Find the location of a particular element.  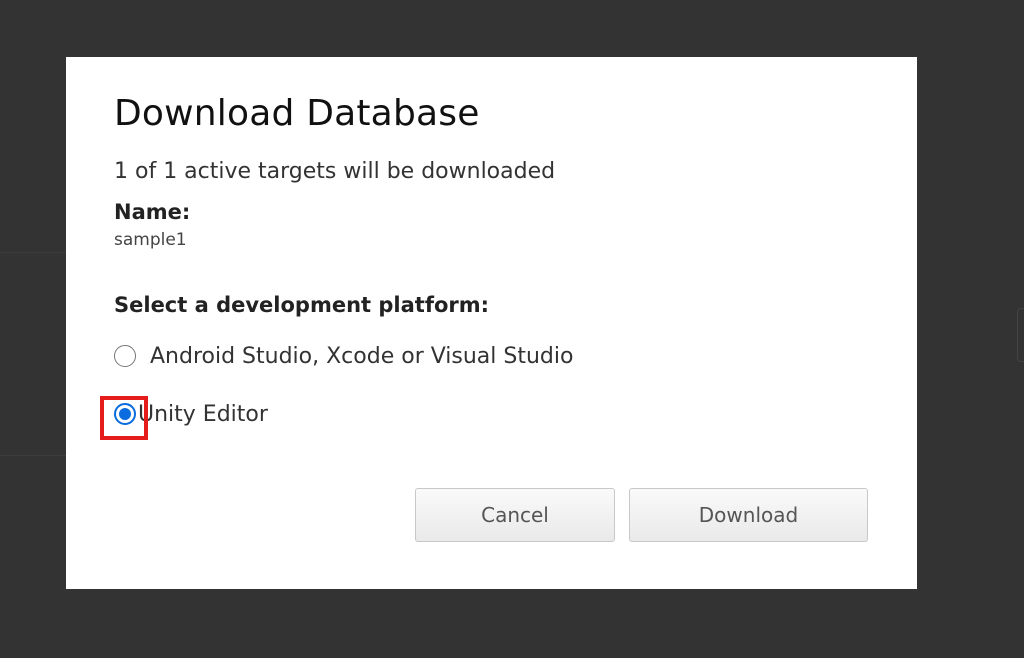

platform-option-unity-editor: Unity Editor is located at coordinates (184, 418).